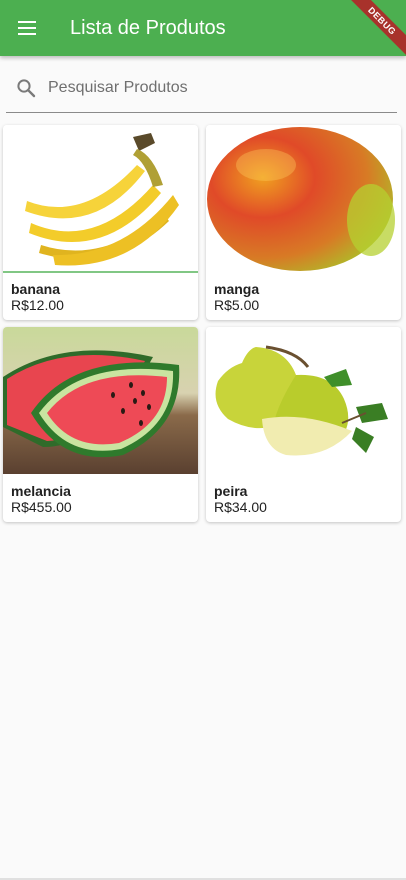 Image resolution: width=406 pixels, height=880 pixels. I want to click on menu-icon, so click(27, 28).